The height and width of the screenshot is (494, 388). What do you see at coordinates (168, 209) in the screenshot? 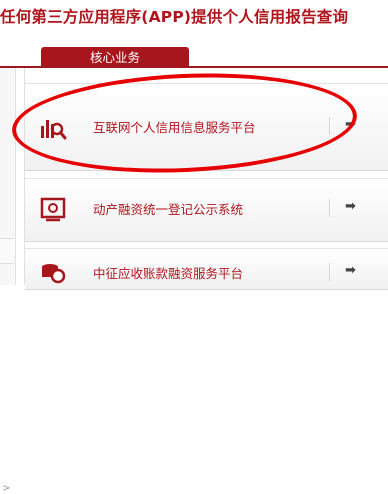
I see `service-item-label: 动产融资统一登记公示系统` at bounding box center [168, 209].